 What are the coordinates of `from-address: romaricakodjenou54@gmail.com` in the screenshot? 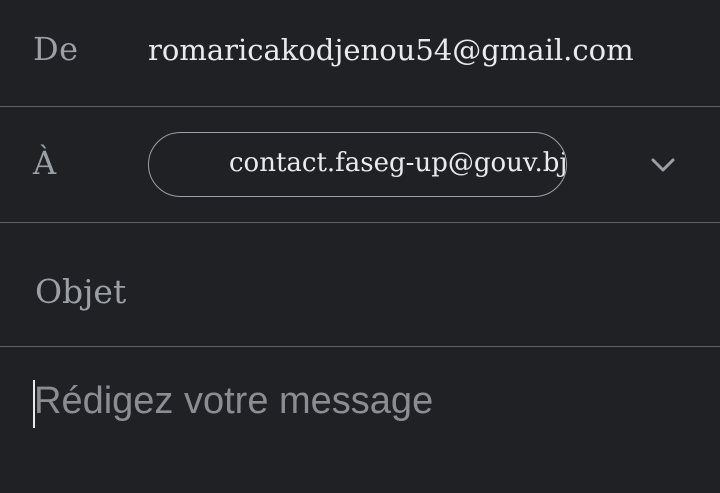 It's located at (391, 50).